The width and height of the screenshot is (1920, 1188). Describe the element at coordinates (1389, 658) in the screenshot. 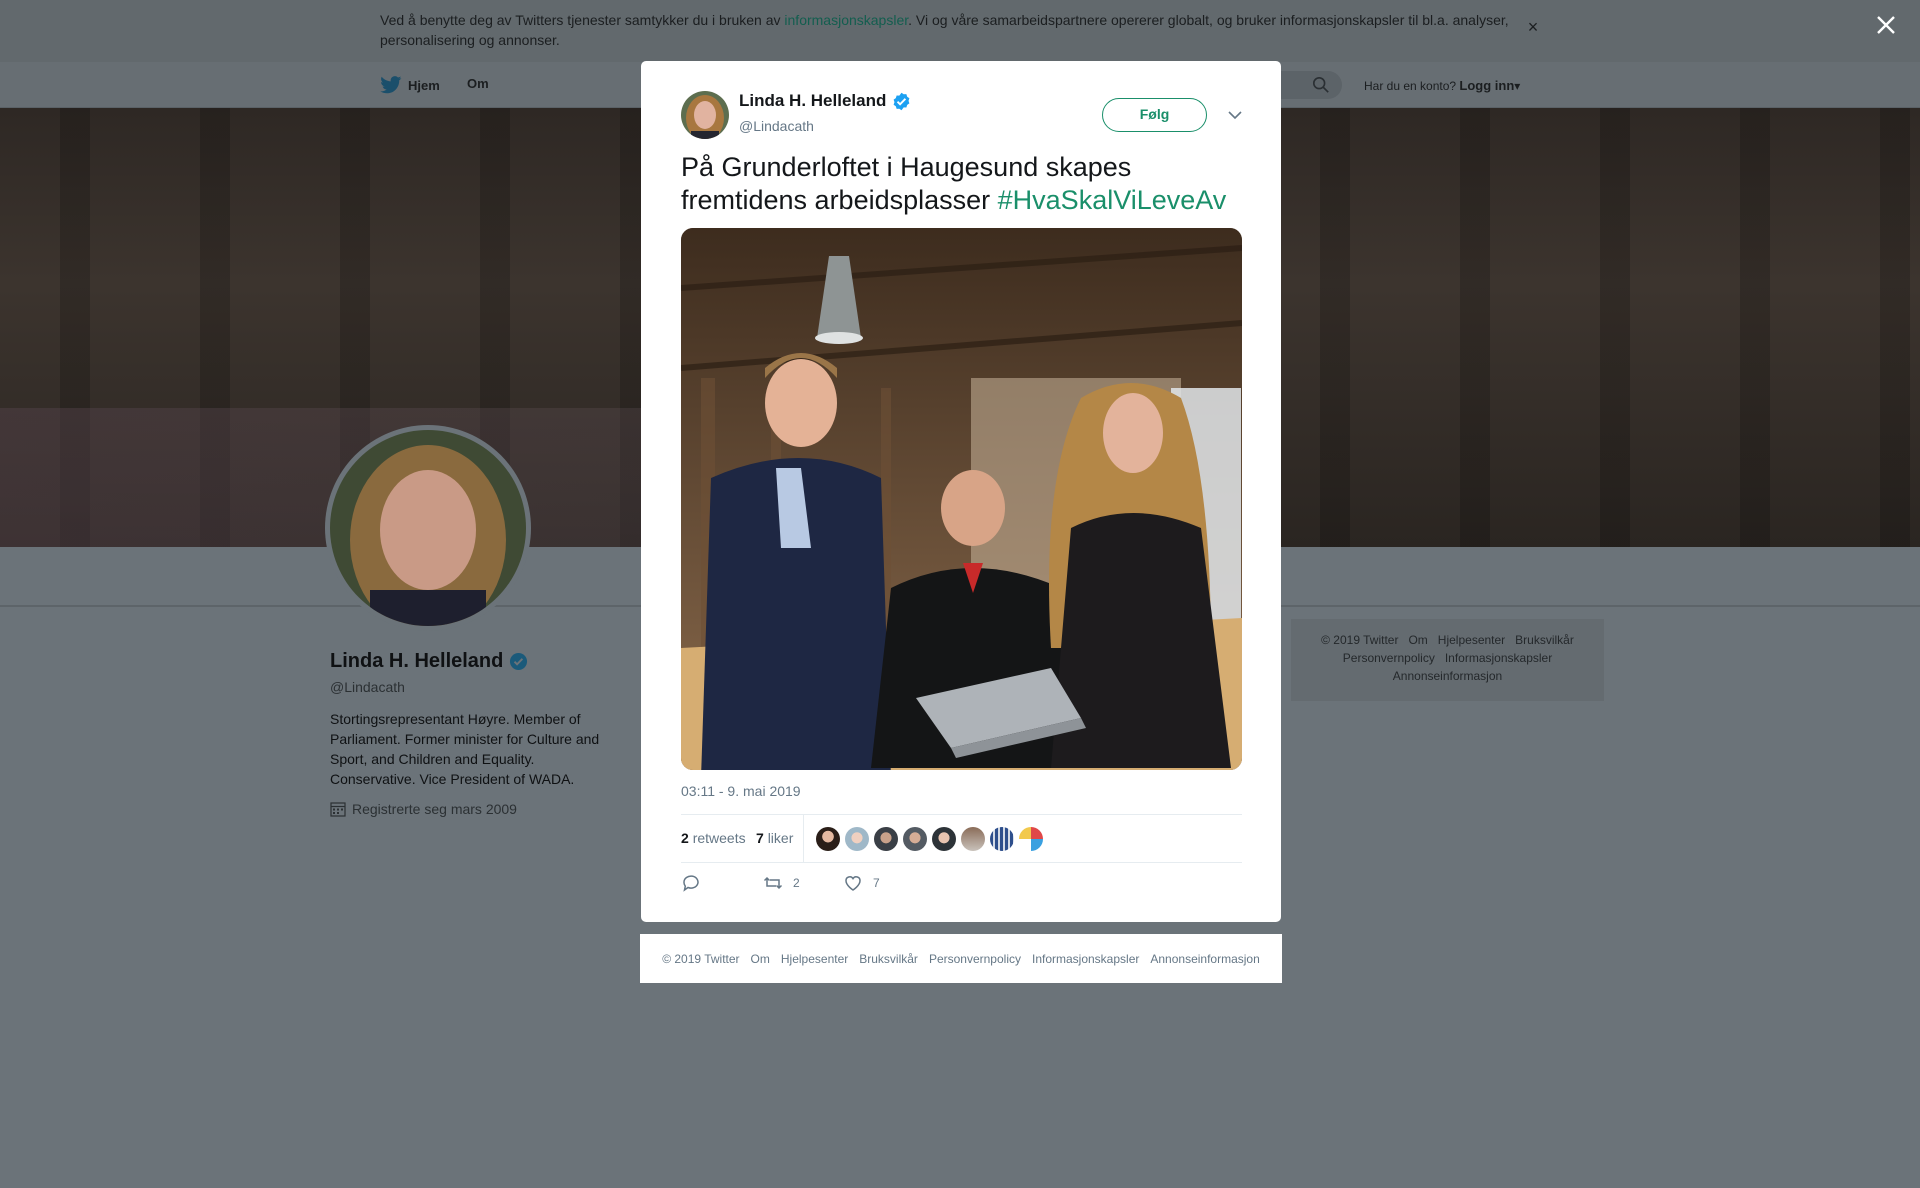

I see `side-footer-privacy: Personvernpolicy` at that location.